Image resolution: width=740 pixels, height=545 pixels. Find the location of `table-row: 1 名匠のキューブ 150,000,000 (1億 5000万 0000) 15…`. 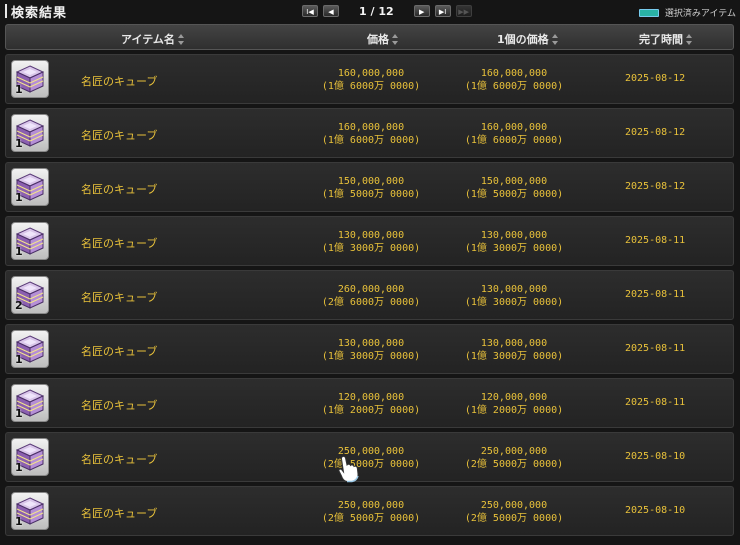

table-row: 1 名匠のキューブ 150,000,000 (1億 5000万 0000) 15… is located at coordinates (369, 187).